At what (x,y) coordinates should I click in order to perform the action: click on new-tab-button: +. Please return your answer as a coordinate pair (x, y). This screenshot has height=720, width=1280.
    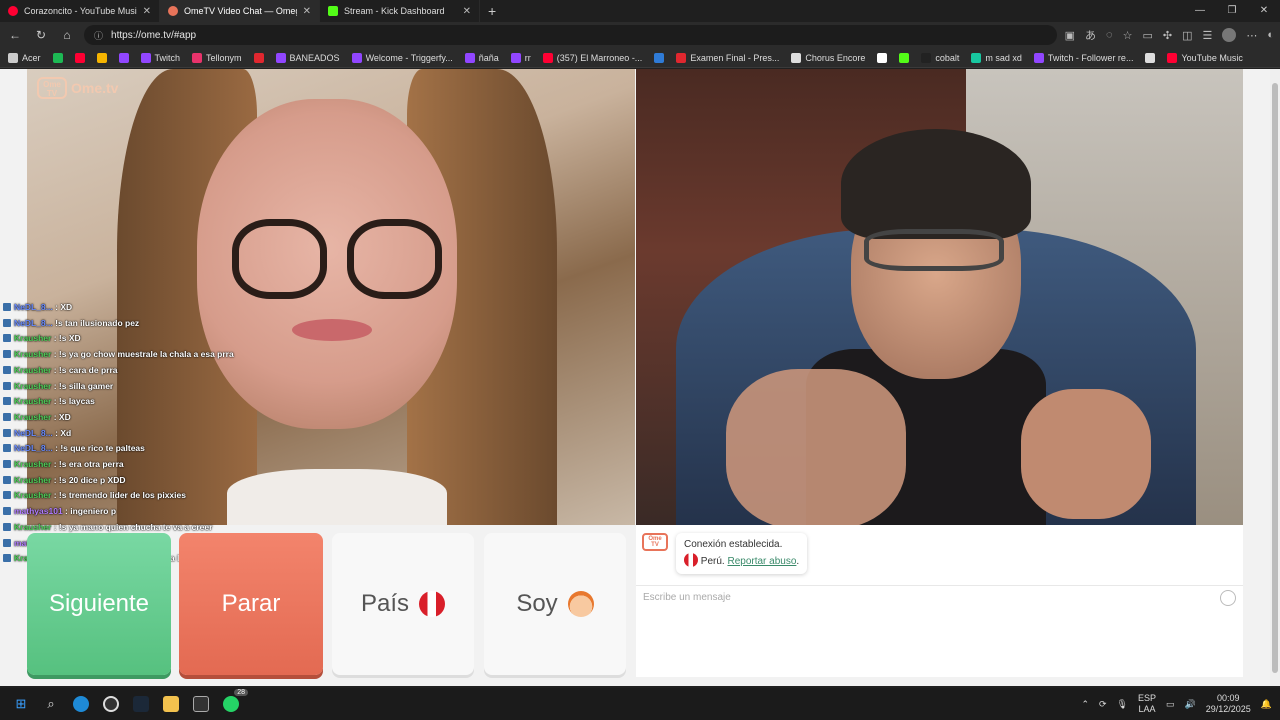
    Looking at the image, I should click on (492, 11).